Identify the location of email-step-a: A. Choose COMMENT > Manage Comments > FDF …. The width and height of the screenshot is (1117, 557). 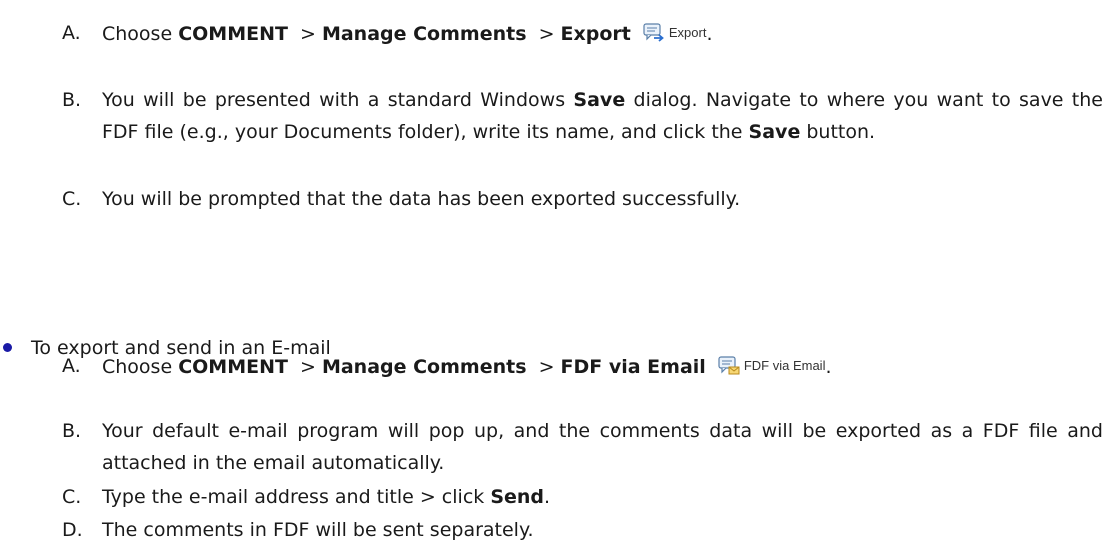
(582, 366).